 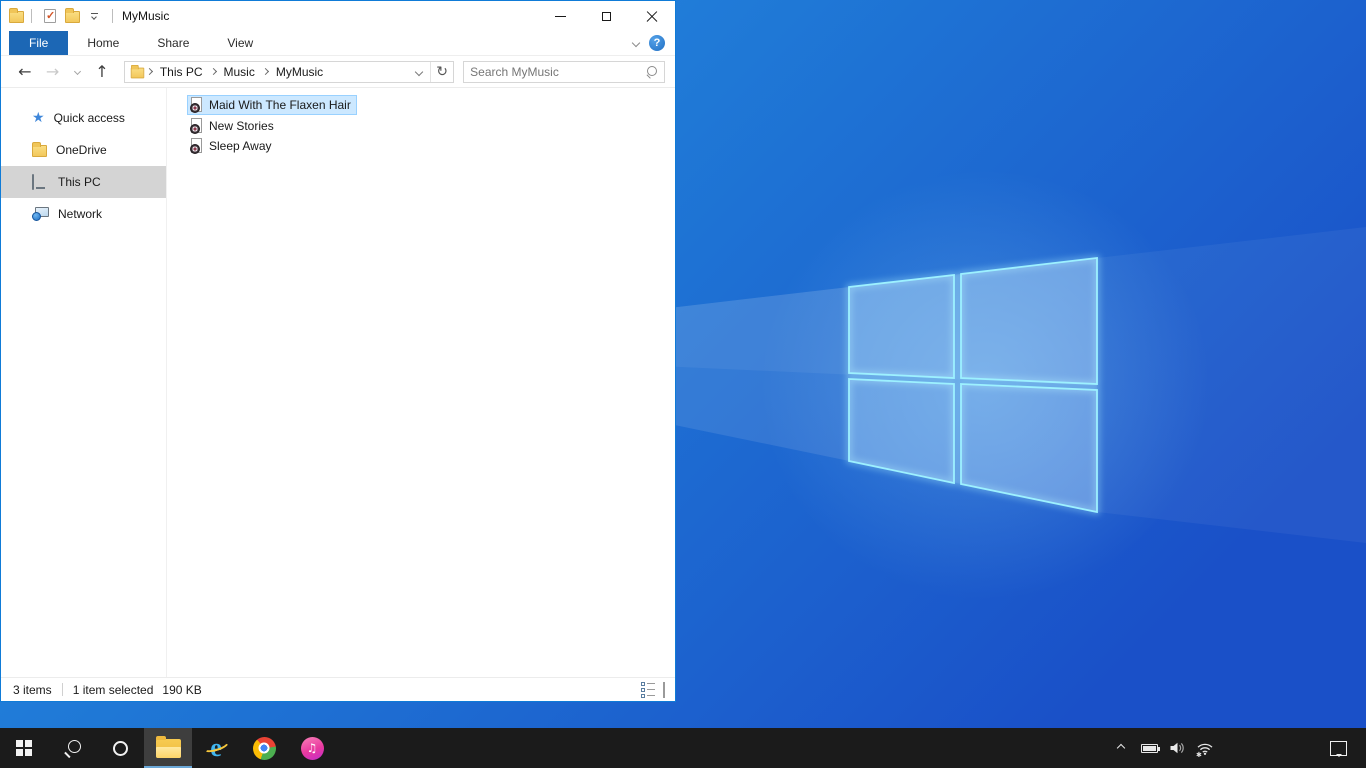 I want to click on taskbar-search-button, so click(x=72, y=748).